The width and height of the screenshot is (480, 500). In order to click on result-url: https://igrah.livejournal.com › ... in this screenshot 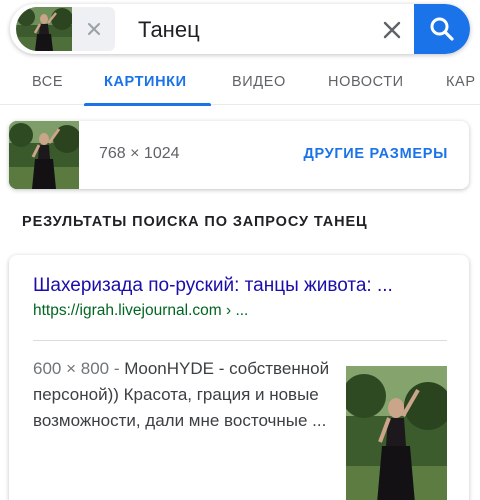, I will do `click(140, 311)`.